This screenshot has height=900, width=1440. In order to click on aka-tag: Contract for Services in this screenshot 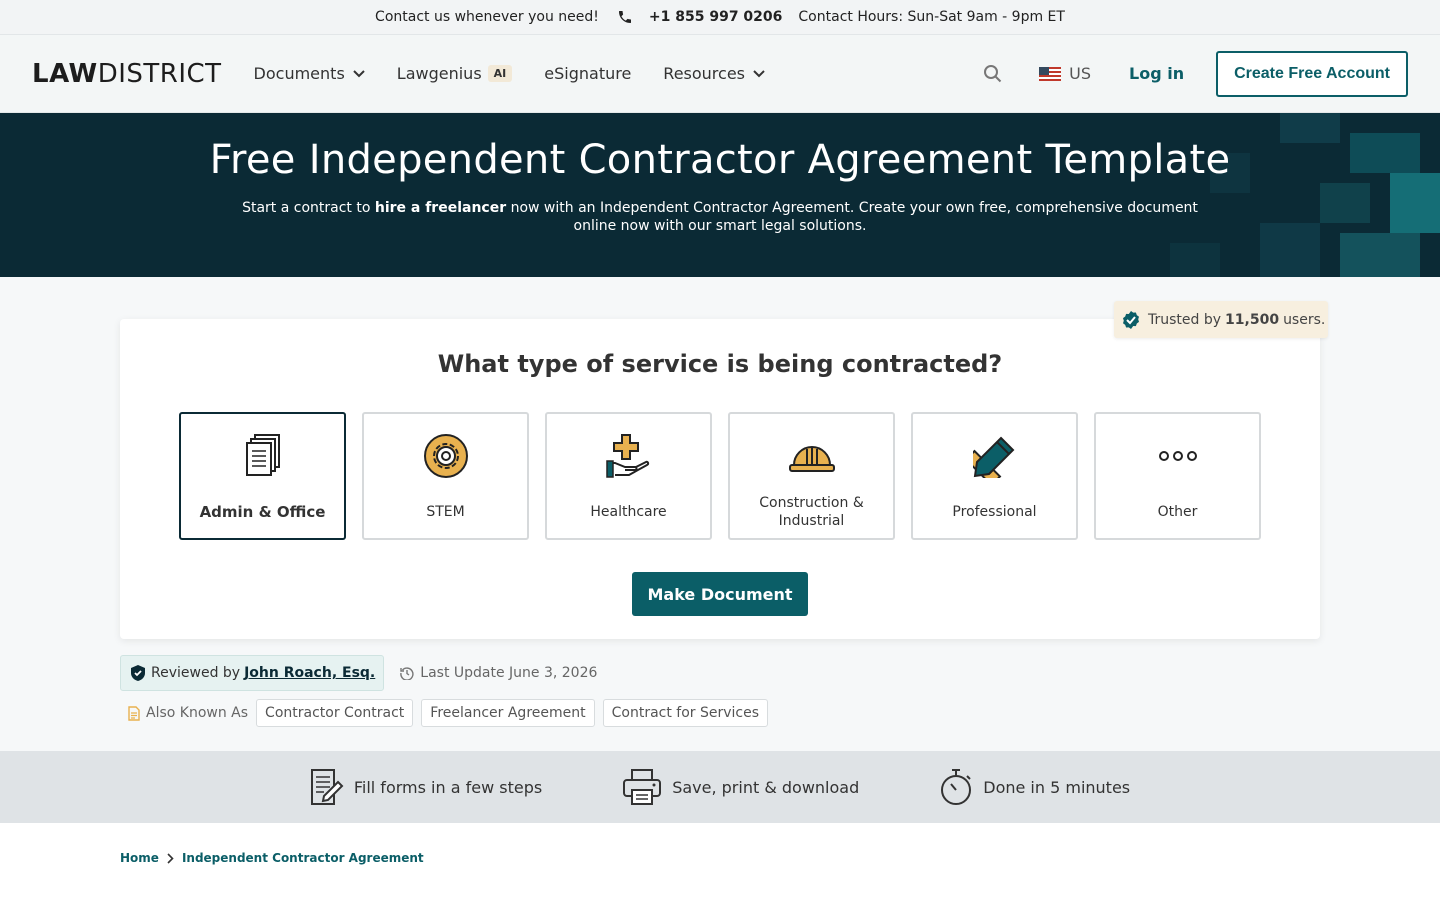, I will do `click(685, 713)`.